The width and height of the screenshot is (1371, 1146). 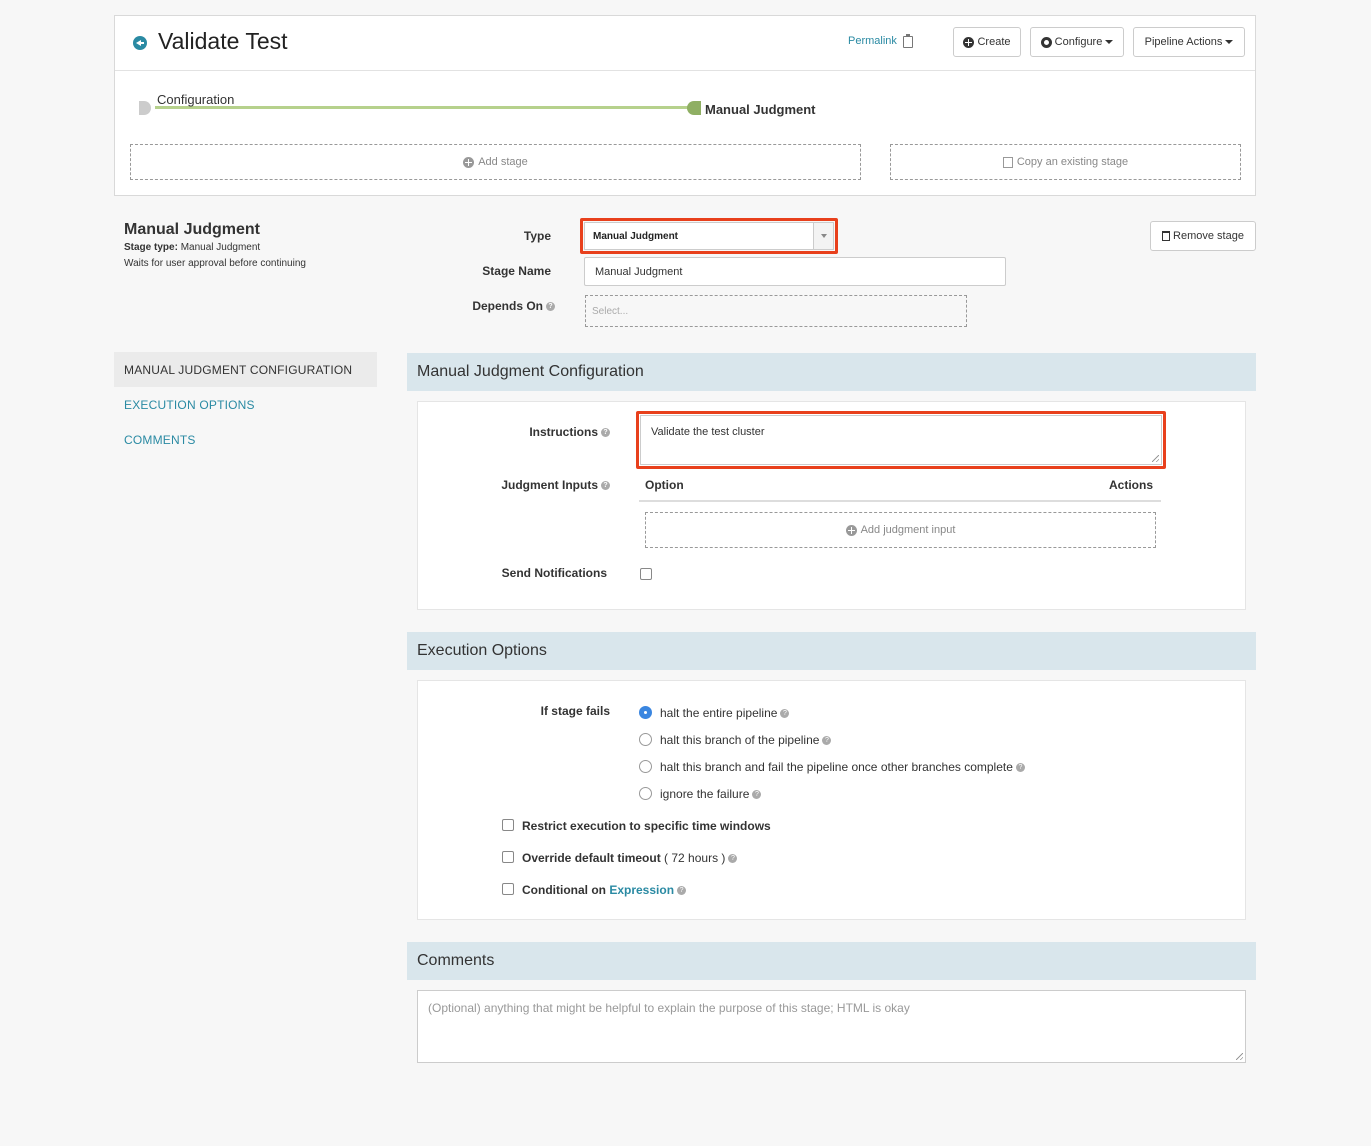 I want to click on instructions-textarea: Validate the test cluster, so click(x=901, y=440).